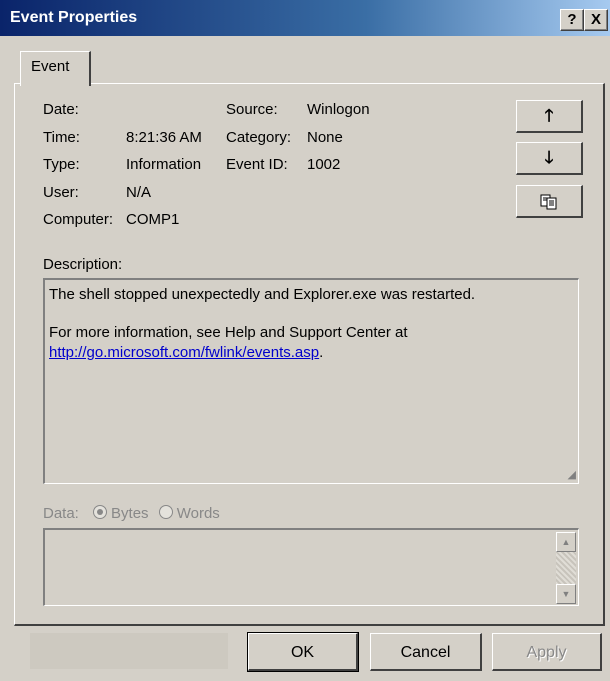  What do you see at coordinates (164, 137) in the screenshot?
I see `time-value: 8:21:36 AM` at bounding box center [164, 137].